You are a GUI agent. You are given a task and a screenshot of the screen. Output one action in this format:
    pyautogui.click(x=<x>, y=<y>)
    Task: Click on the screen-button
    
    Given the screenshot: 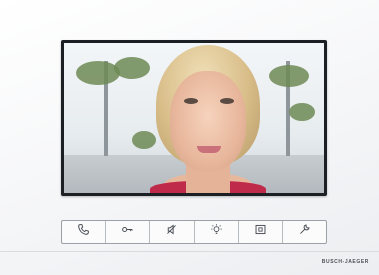 What is the action you would take?
    pyautogui.click(x=261, y=232)
    